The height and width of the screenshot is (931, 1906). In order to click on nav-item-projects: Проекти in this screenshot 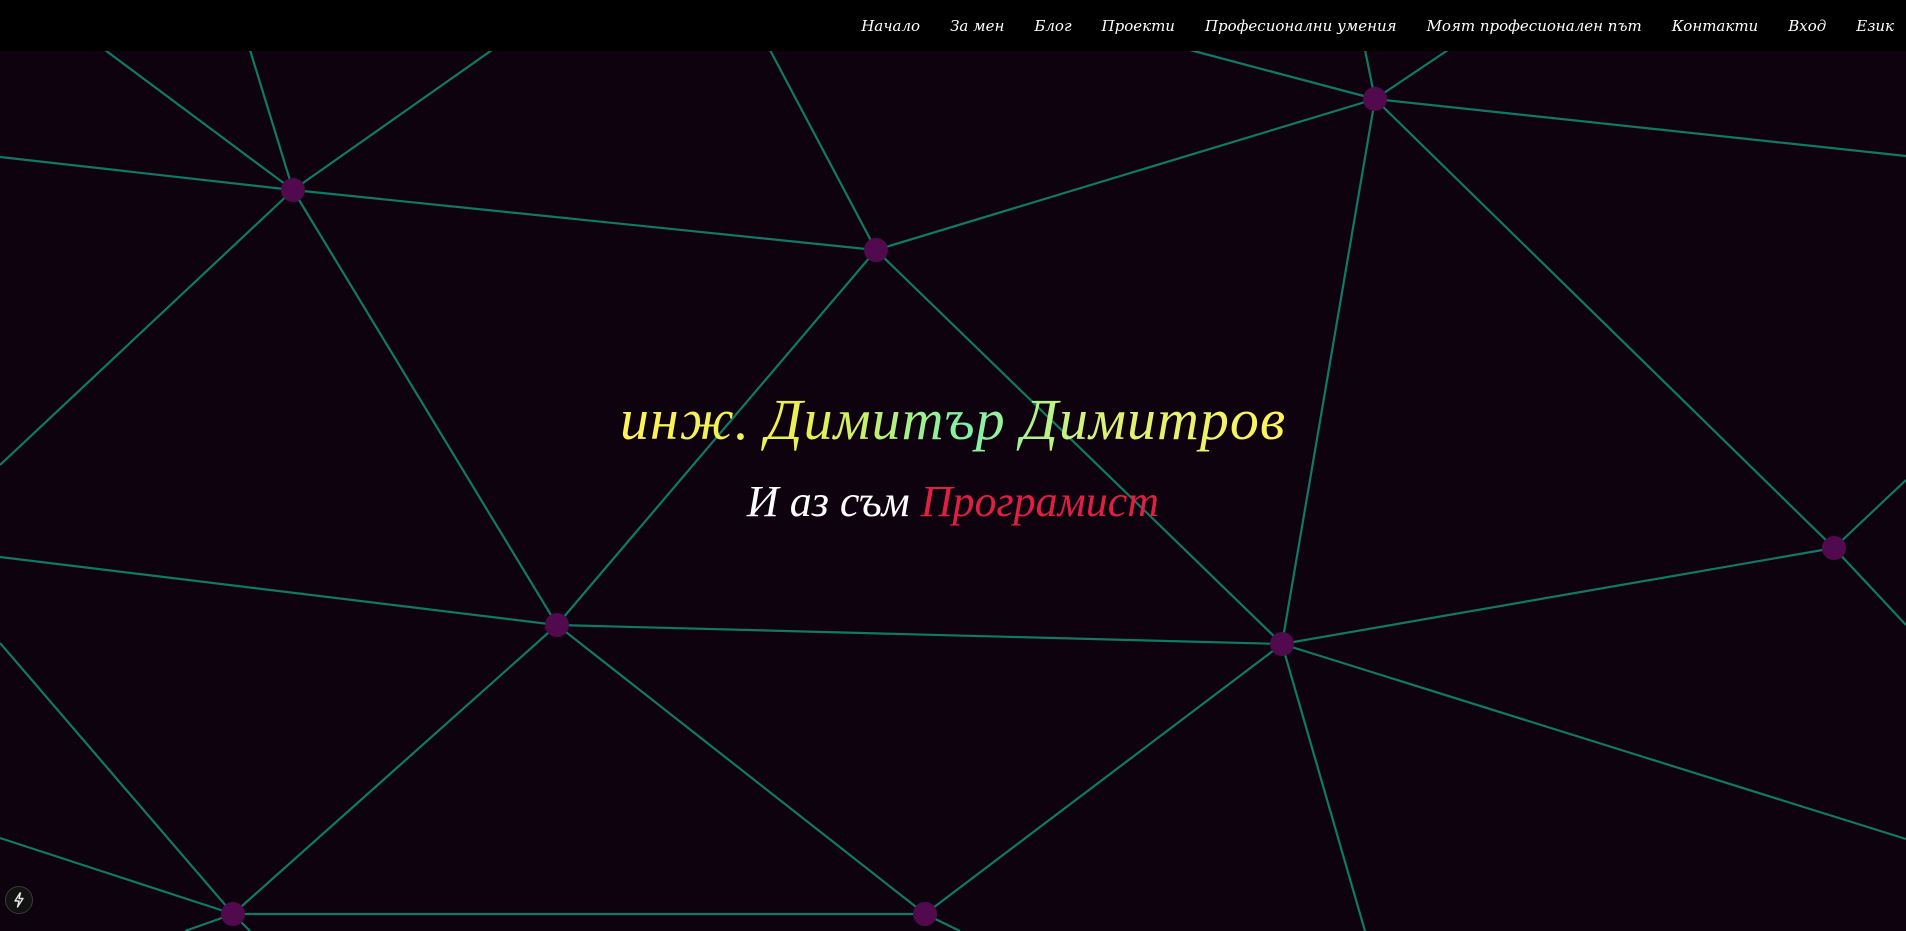, I will do `click(1138, 26)`.